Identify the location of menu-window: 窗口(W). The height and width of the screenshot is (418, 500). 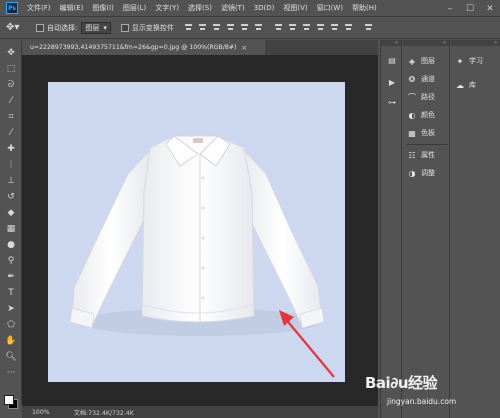
(330, 8).